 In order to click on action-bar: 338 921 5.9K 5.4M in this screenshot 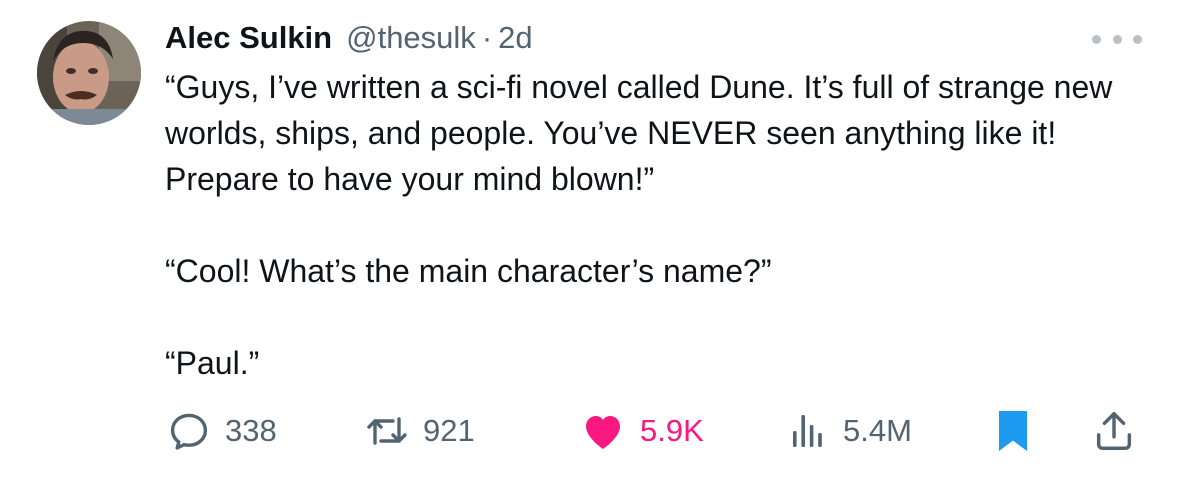, I will do `click(655, 431)`.